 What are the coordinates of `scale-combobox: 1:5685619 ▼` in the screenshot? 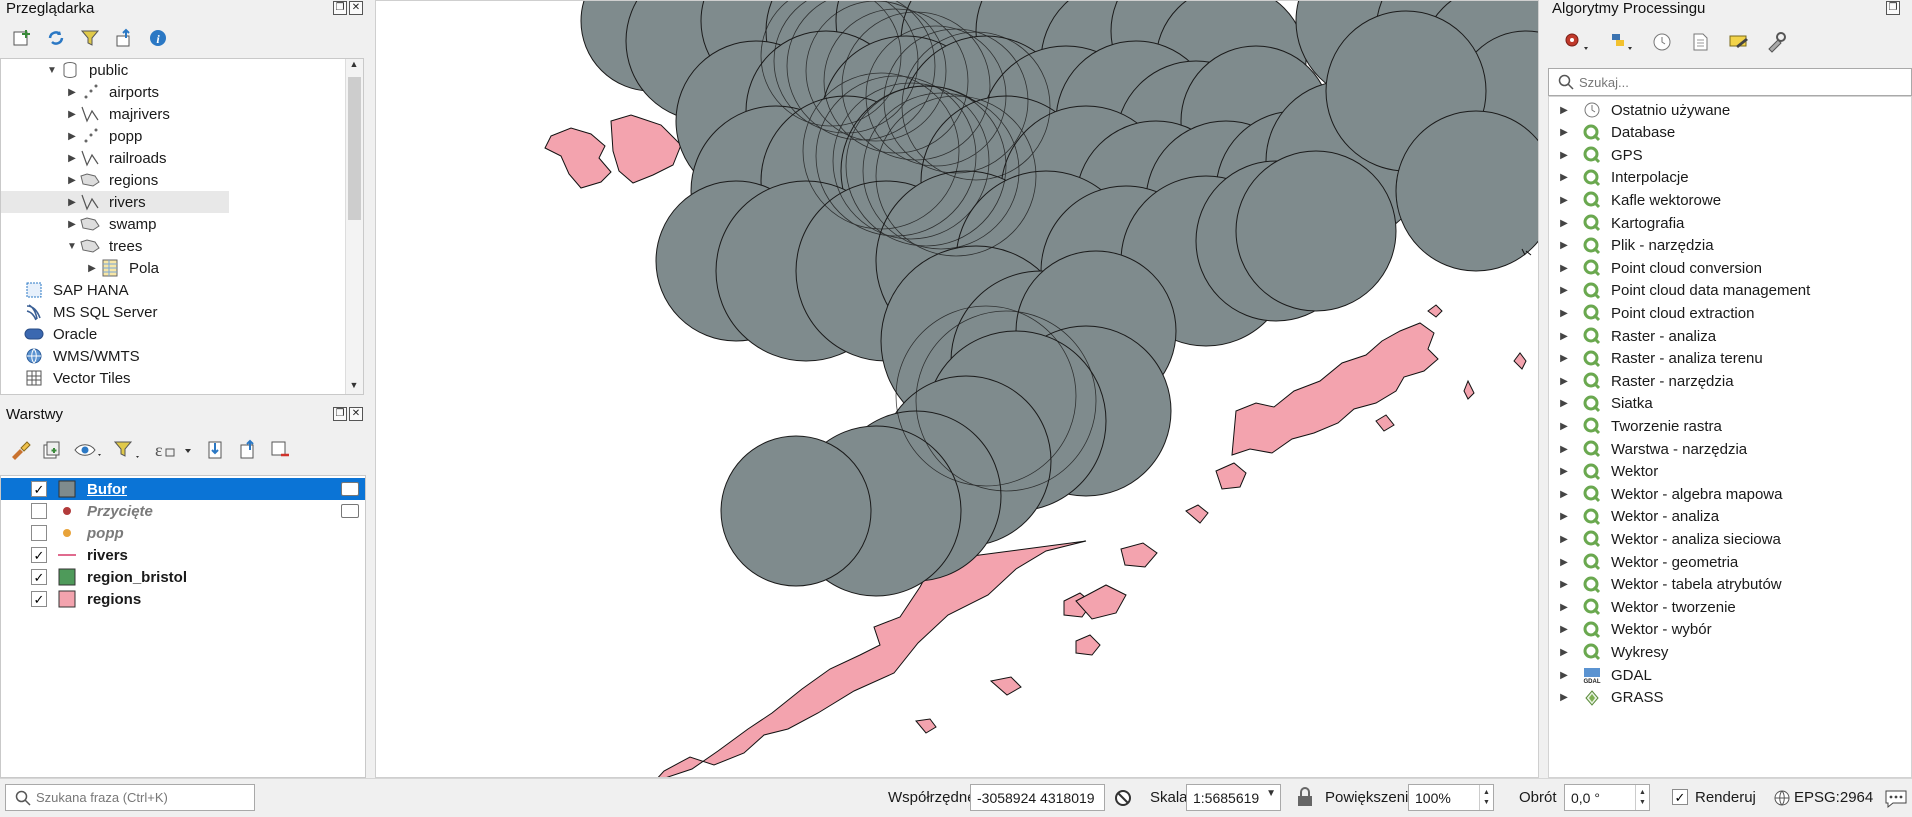 It's located at (1233, 797).